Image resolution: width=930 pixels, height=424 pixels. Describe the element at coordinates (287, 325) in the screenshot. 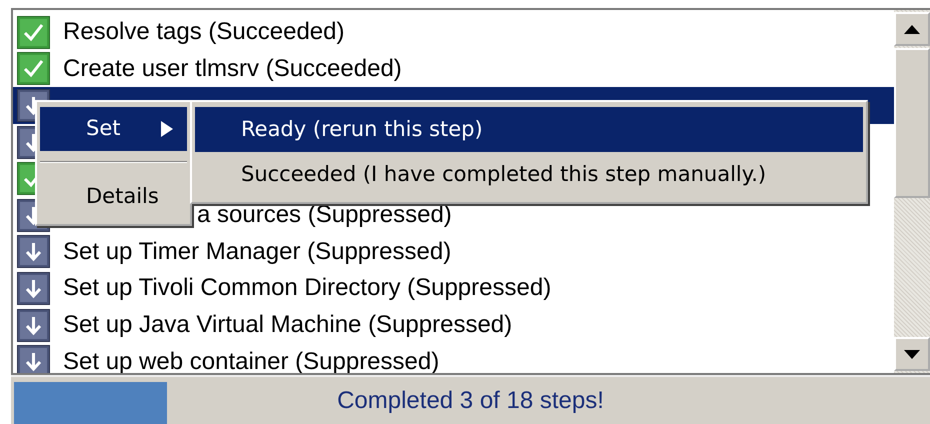

I see `step-label: Set up Java Virtual Machine (Suppressed)` at that location.